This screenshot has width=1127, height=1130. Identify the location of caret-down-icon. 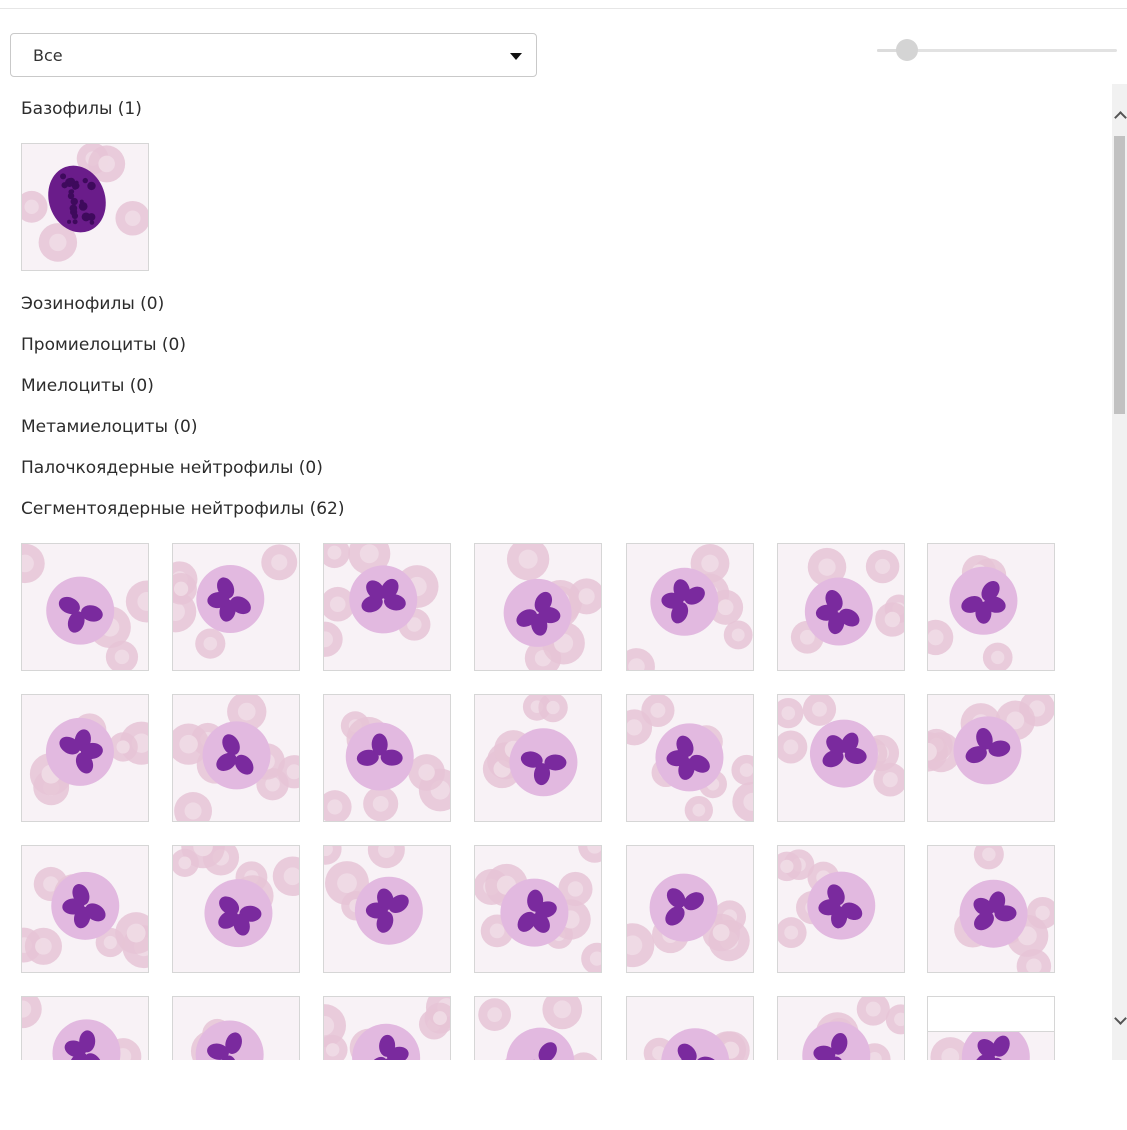
(516, 56).